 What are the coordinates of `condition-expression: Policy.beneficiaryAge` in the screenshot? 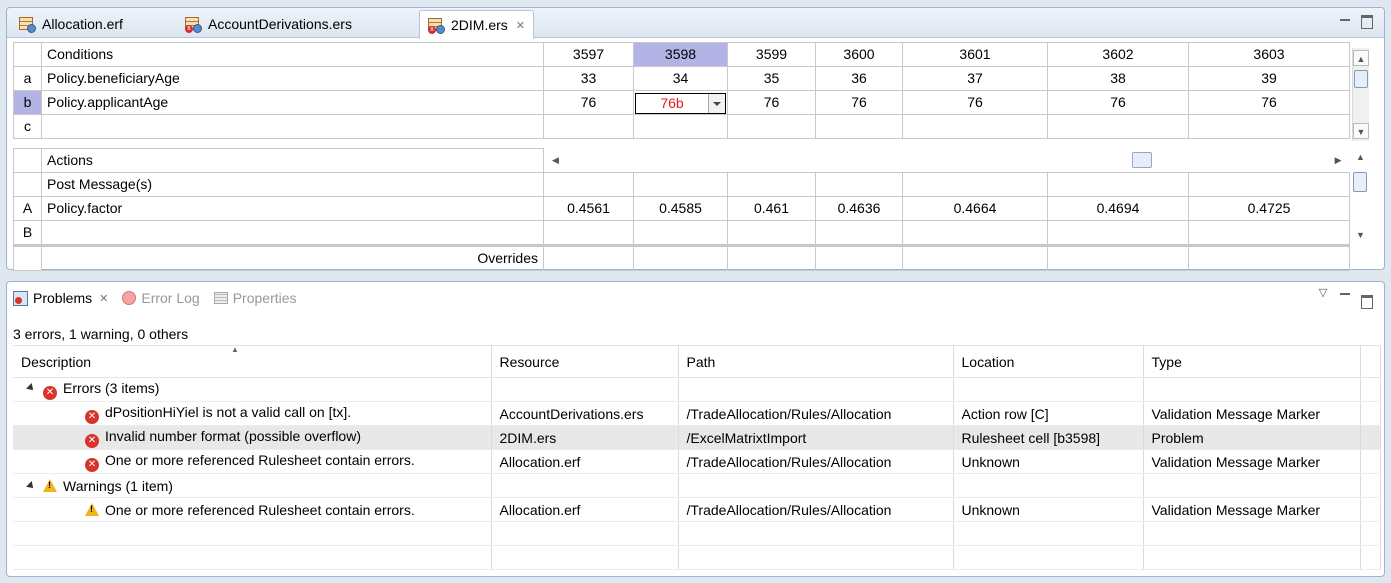 It's located at (292, 78).